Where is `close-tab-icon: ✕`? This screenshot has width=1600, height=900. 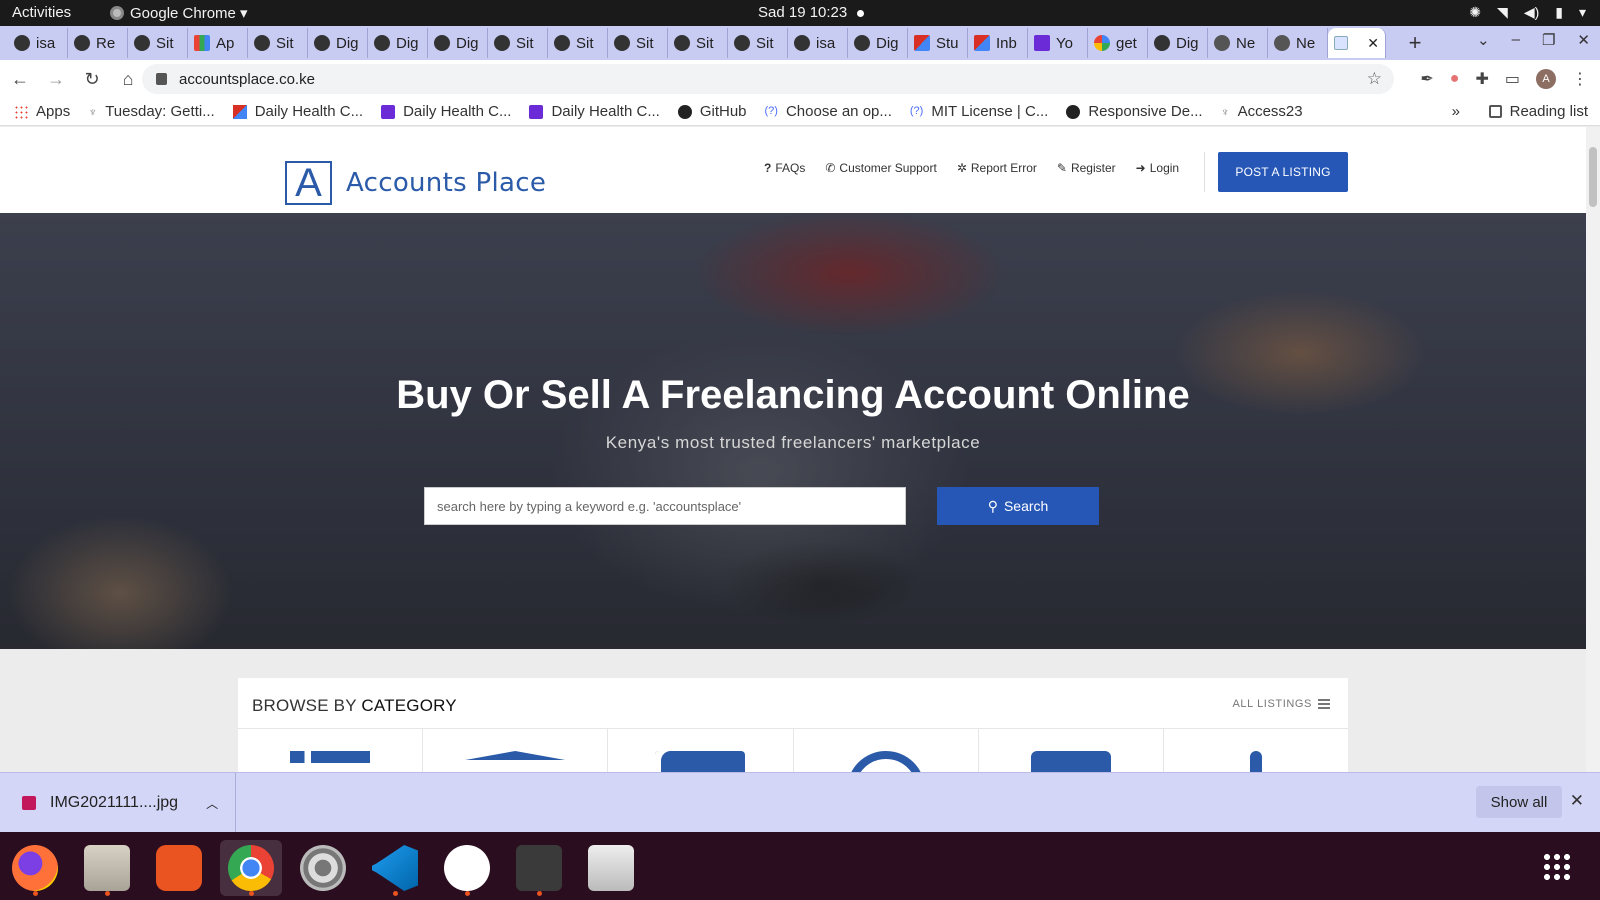 close-tab-icon: ✕ is located at coordinates (1373, 43).